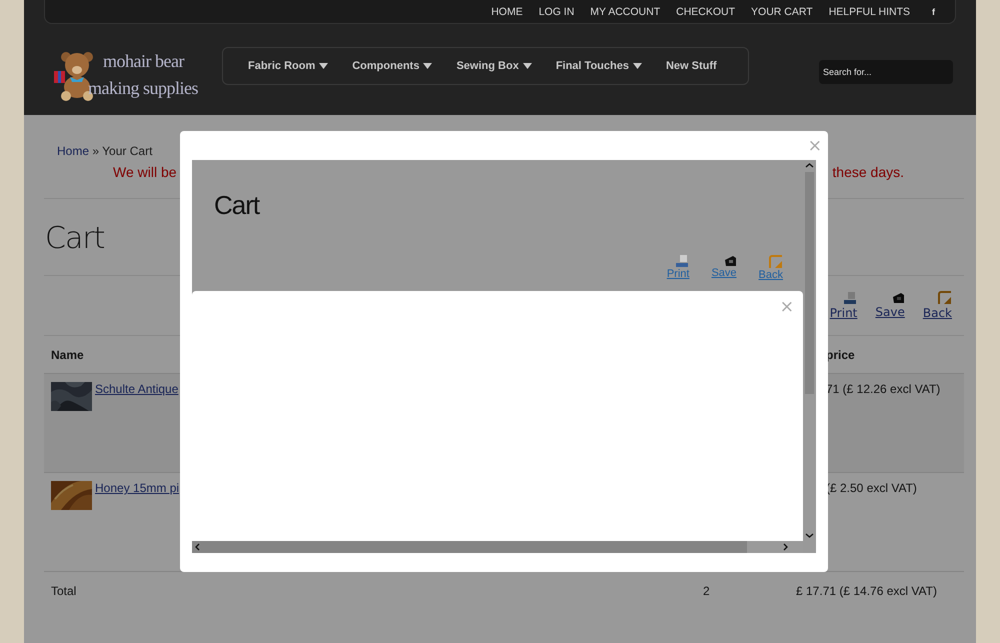 The height and width of the screenshot is (643, 1000). What do you see at coordinates (869, 12) in the screenshot?
I see `top-nav-link: HELPFUL HINTS` at bounding box center [869, 12].